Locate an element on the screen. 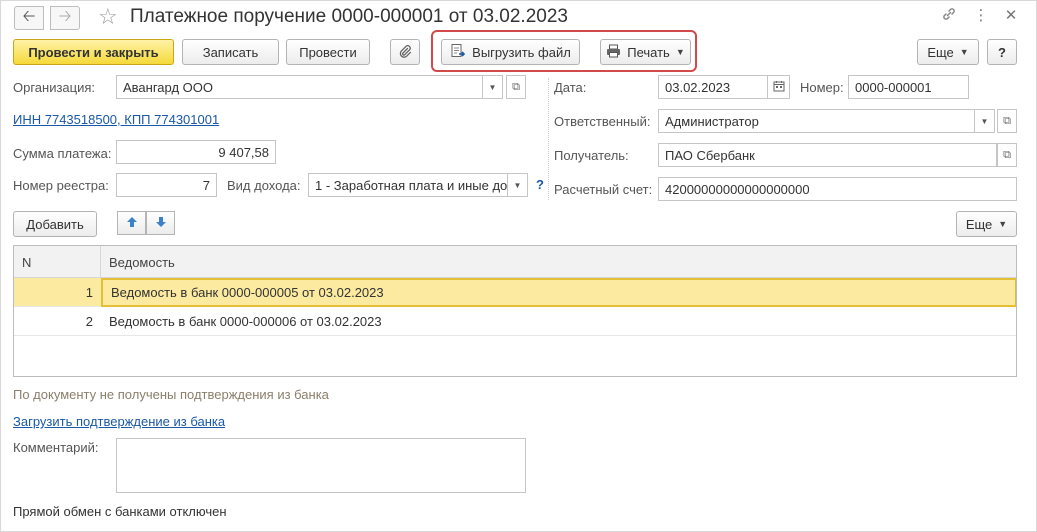 This screenshot has height=532, width=1037. table-header: N Ведомость is located at coordinates (515, 262).